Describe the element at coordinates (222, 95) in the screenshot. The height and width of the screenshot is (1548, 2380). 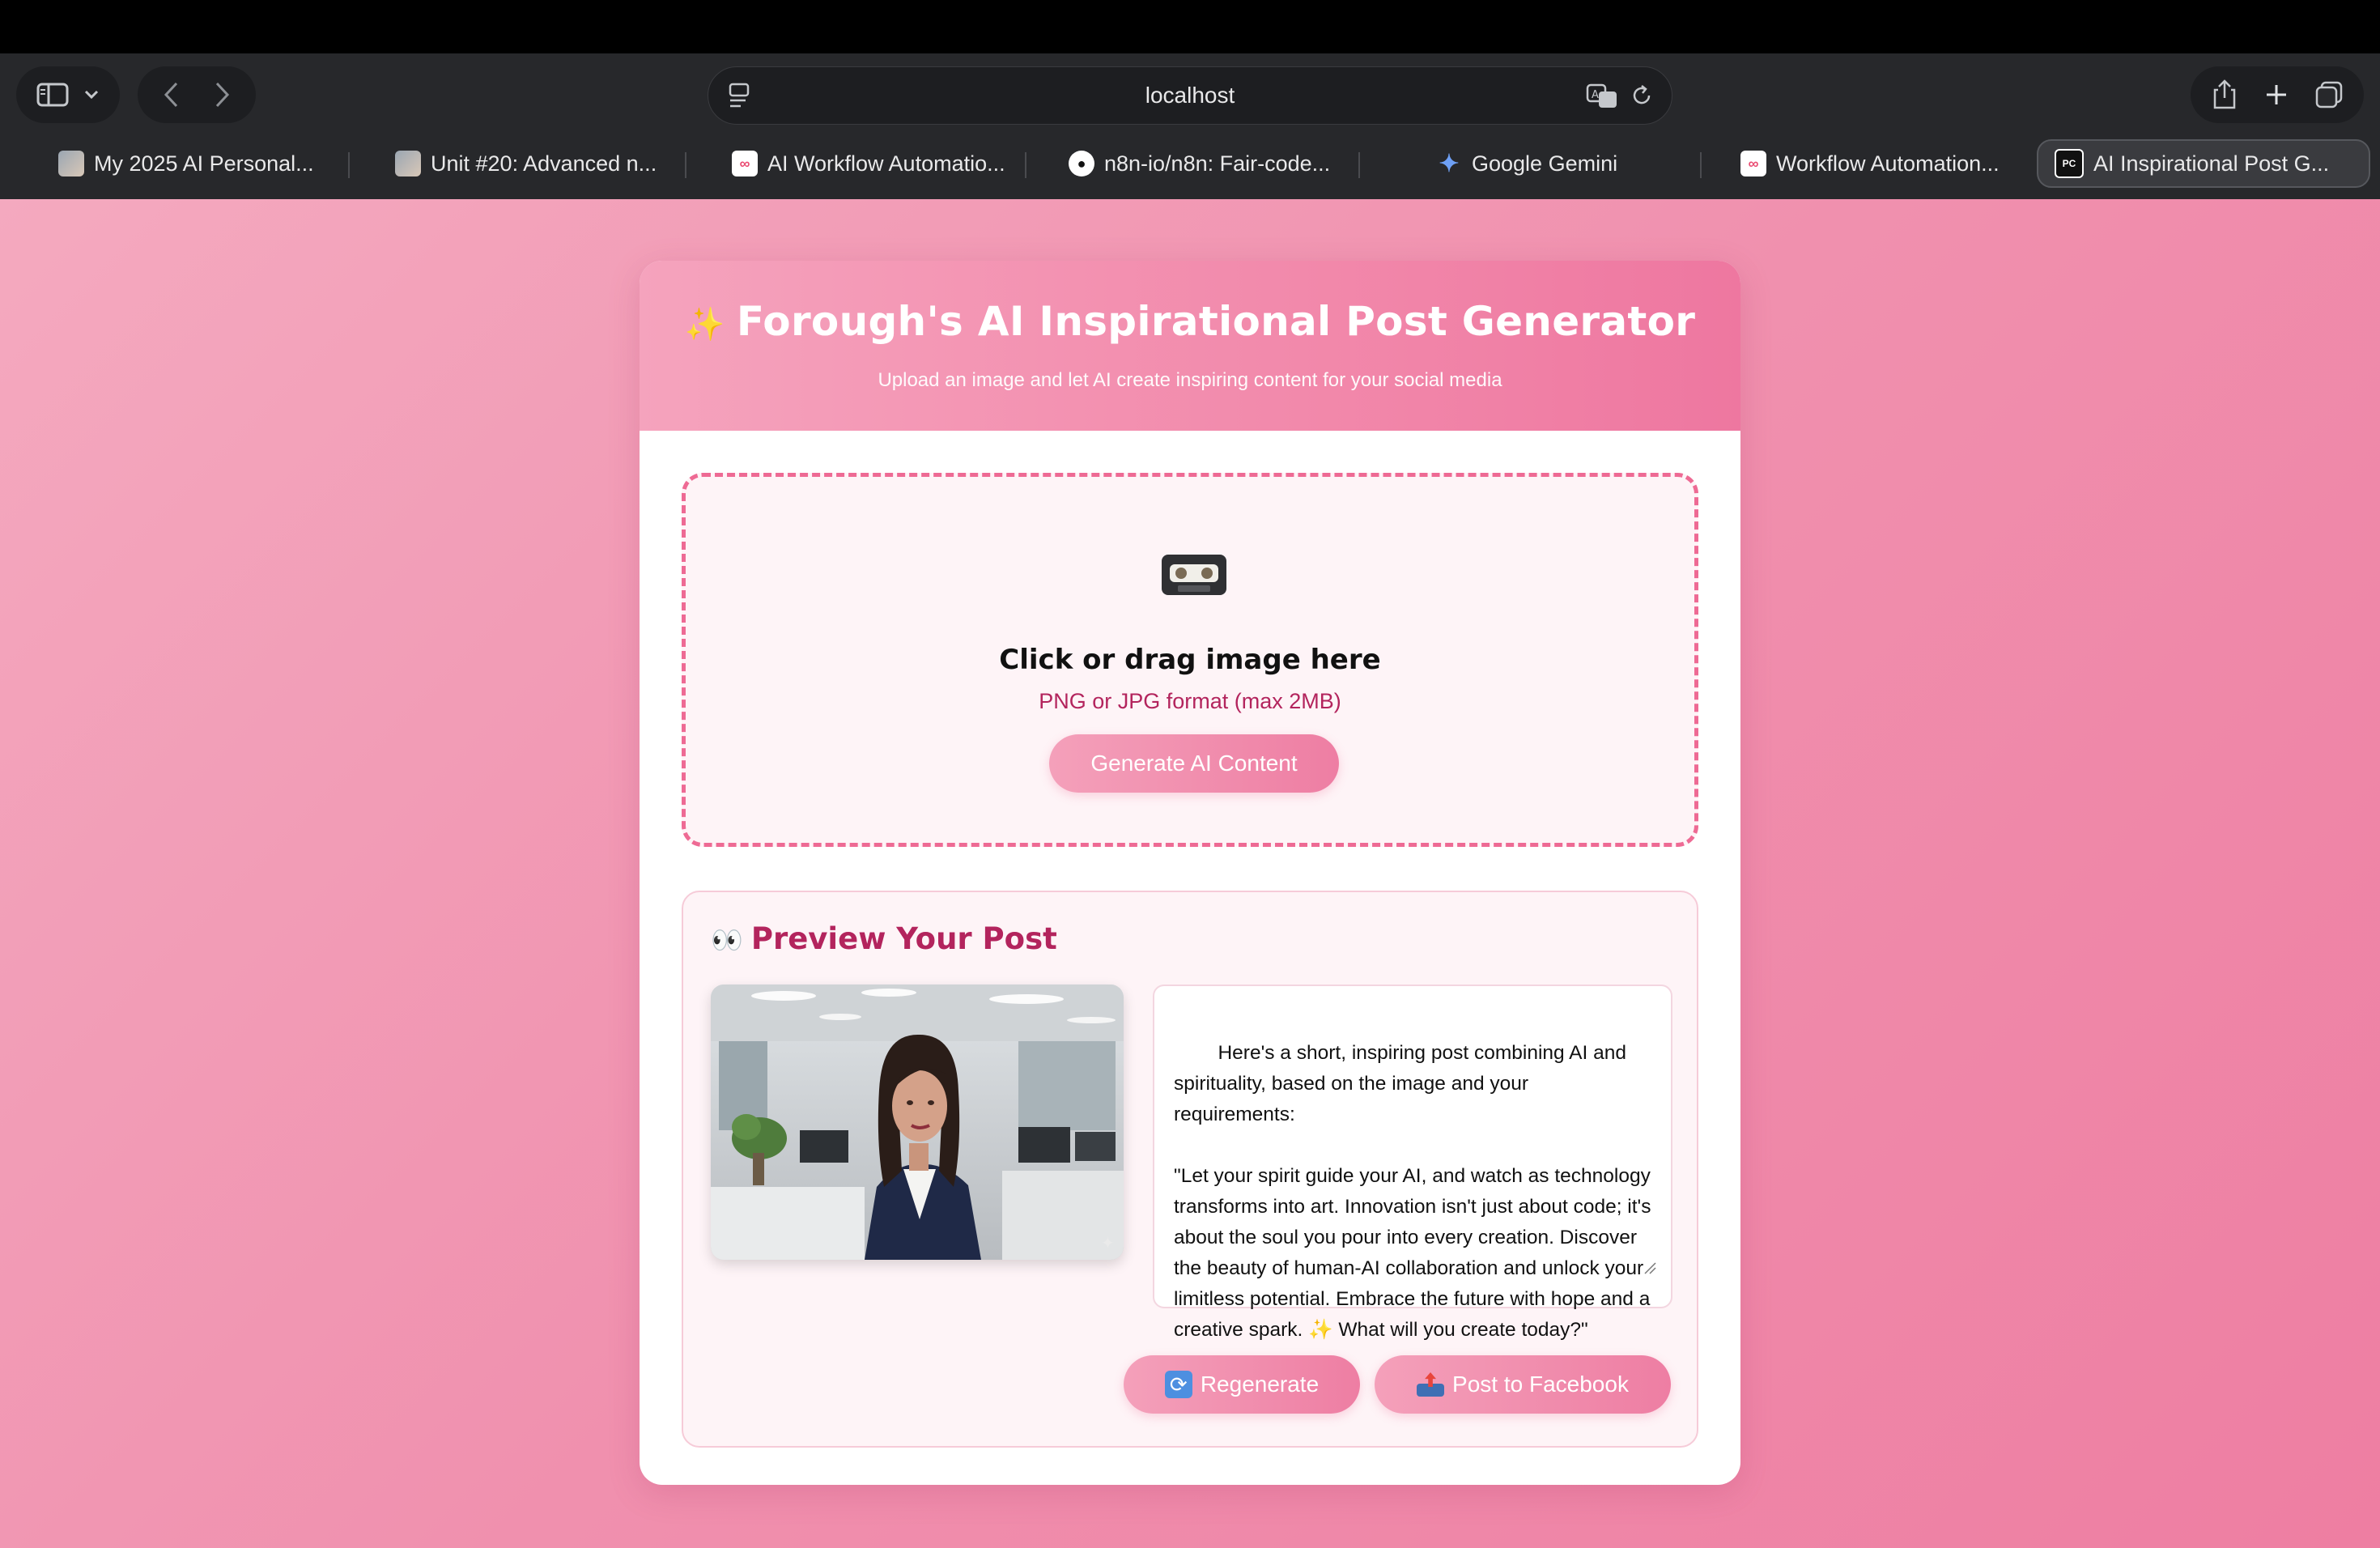
I see `forward-icon` at that location.